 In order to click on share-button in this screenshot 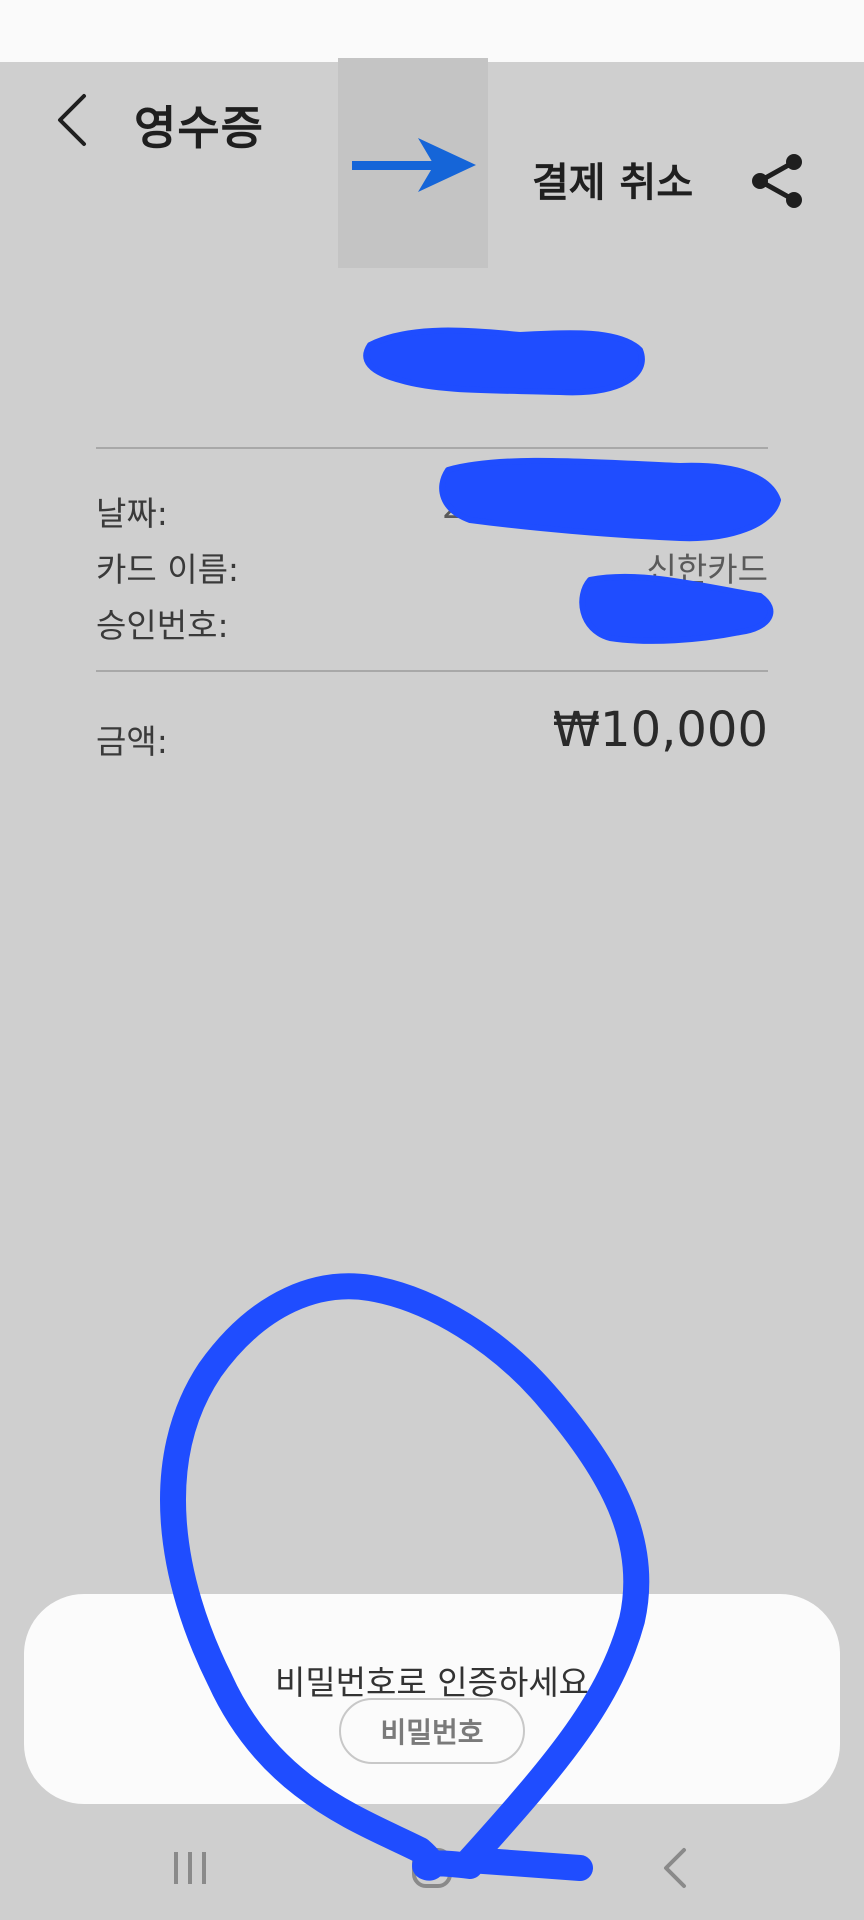, I will do `click(778, 181)`.